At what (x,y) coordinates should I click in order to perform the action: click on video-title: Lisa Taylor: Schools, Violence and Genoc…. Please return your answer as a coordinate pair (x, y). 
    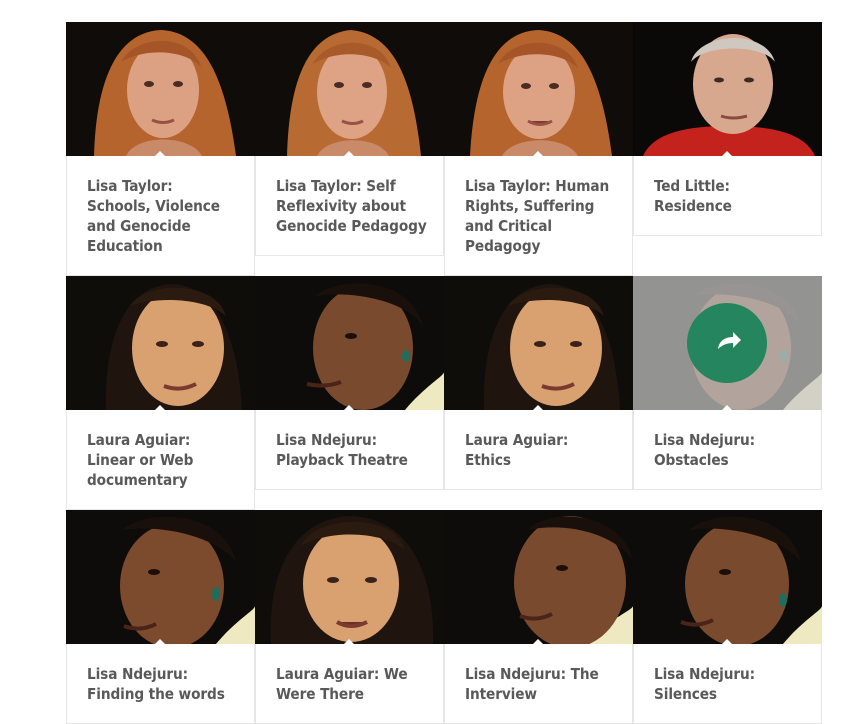
    Looking at the image, I should click on (160, 216).